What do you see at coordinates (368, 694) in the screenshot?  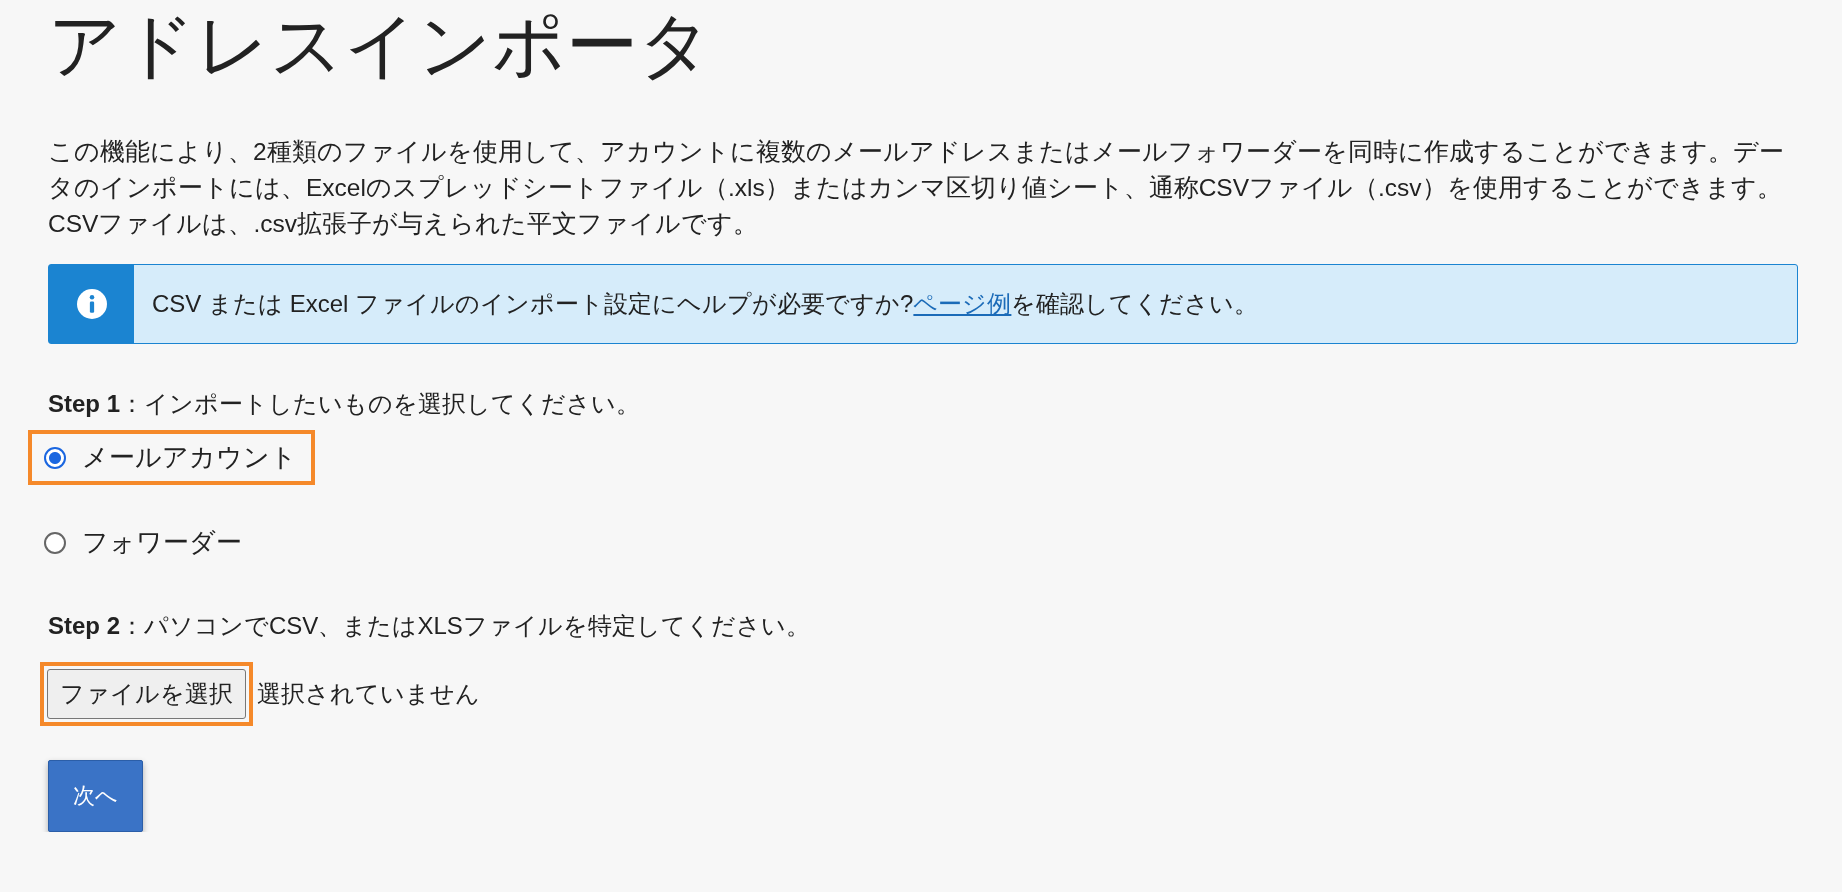 I see `file-status-text: 選択されていません` at bounding box center [368, 694].